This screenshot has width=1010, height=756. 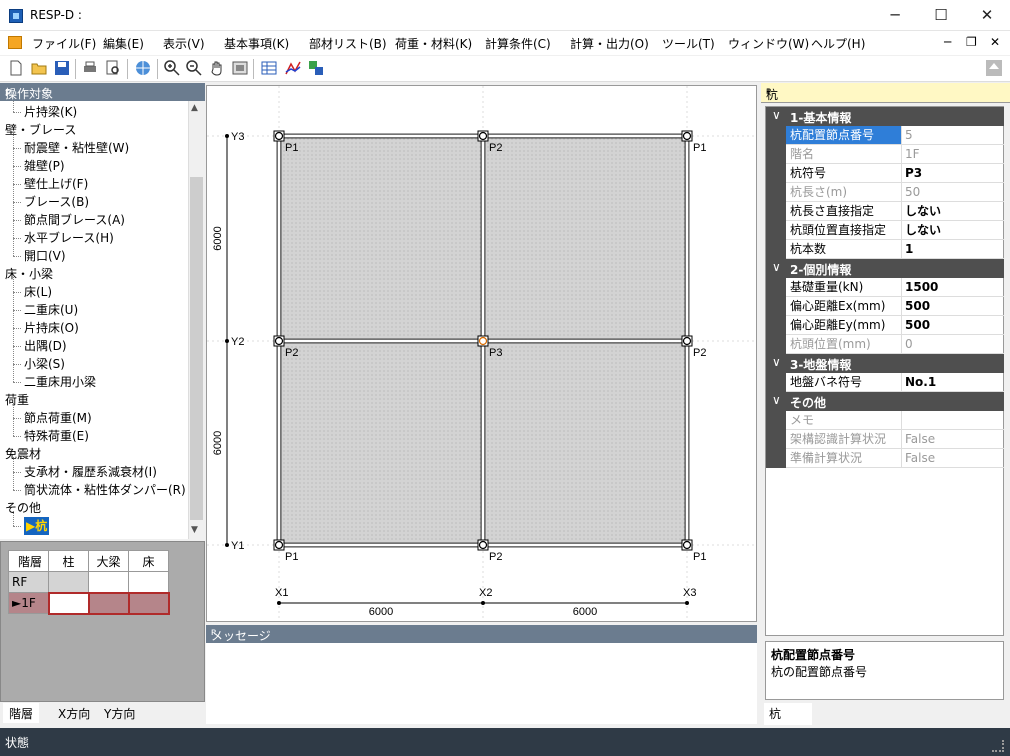 What do you see at coordinates (838, 43) in the screenshot?
I see `menu-help: ヘルプ(H)` at bounding box center [838, 43].